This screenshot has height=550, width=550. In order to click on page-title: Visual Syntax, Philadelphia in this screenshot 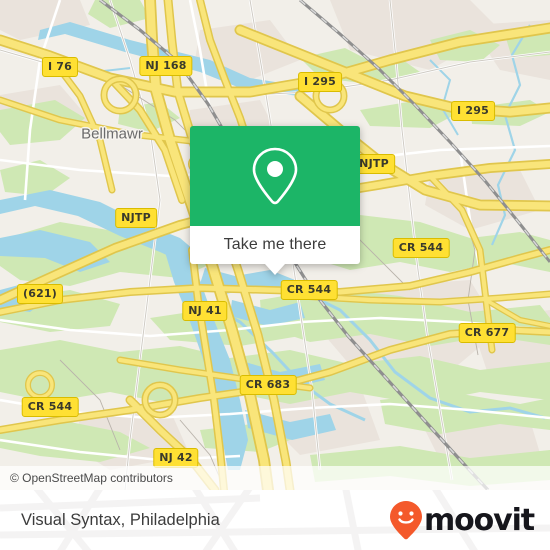, I will do `click(120, 519)`.